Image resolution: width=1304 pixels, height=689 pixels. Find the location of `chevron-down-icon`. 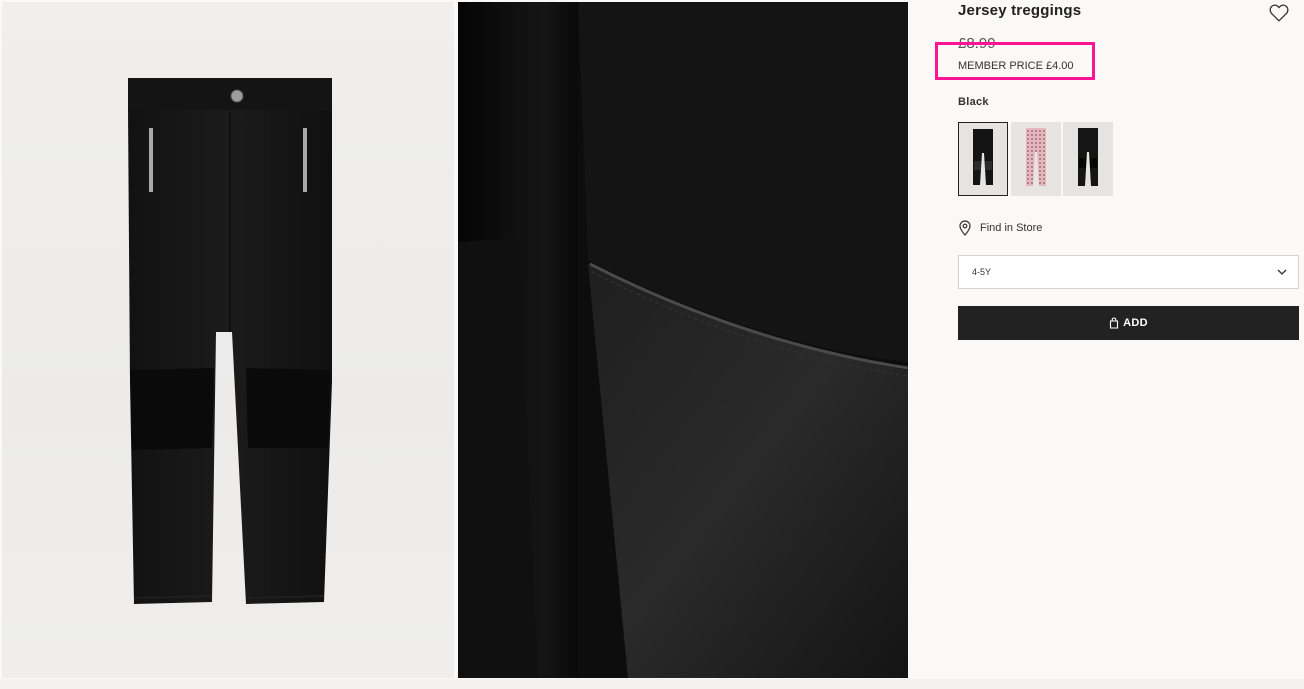

chevron-down-icon is located at coordinates (1282, 272).